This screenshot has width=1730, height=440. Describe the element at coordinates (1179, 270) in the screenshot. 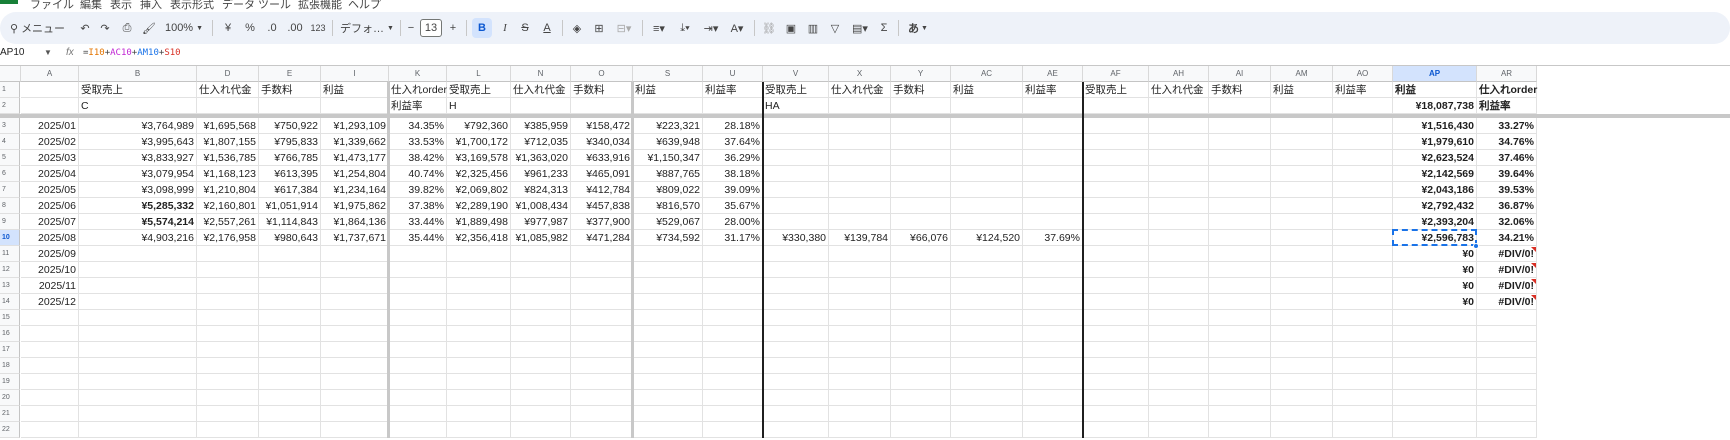

I see `cell-ah12` at that location.